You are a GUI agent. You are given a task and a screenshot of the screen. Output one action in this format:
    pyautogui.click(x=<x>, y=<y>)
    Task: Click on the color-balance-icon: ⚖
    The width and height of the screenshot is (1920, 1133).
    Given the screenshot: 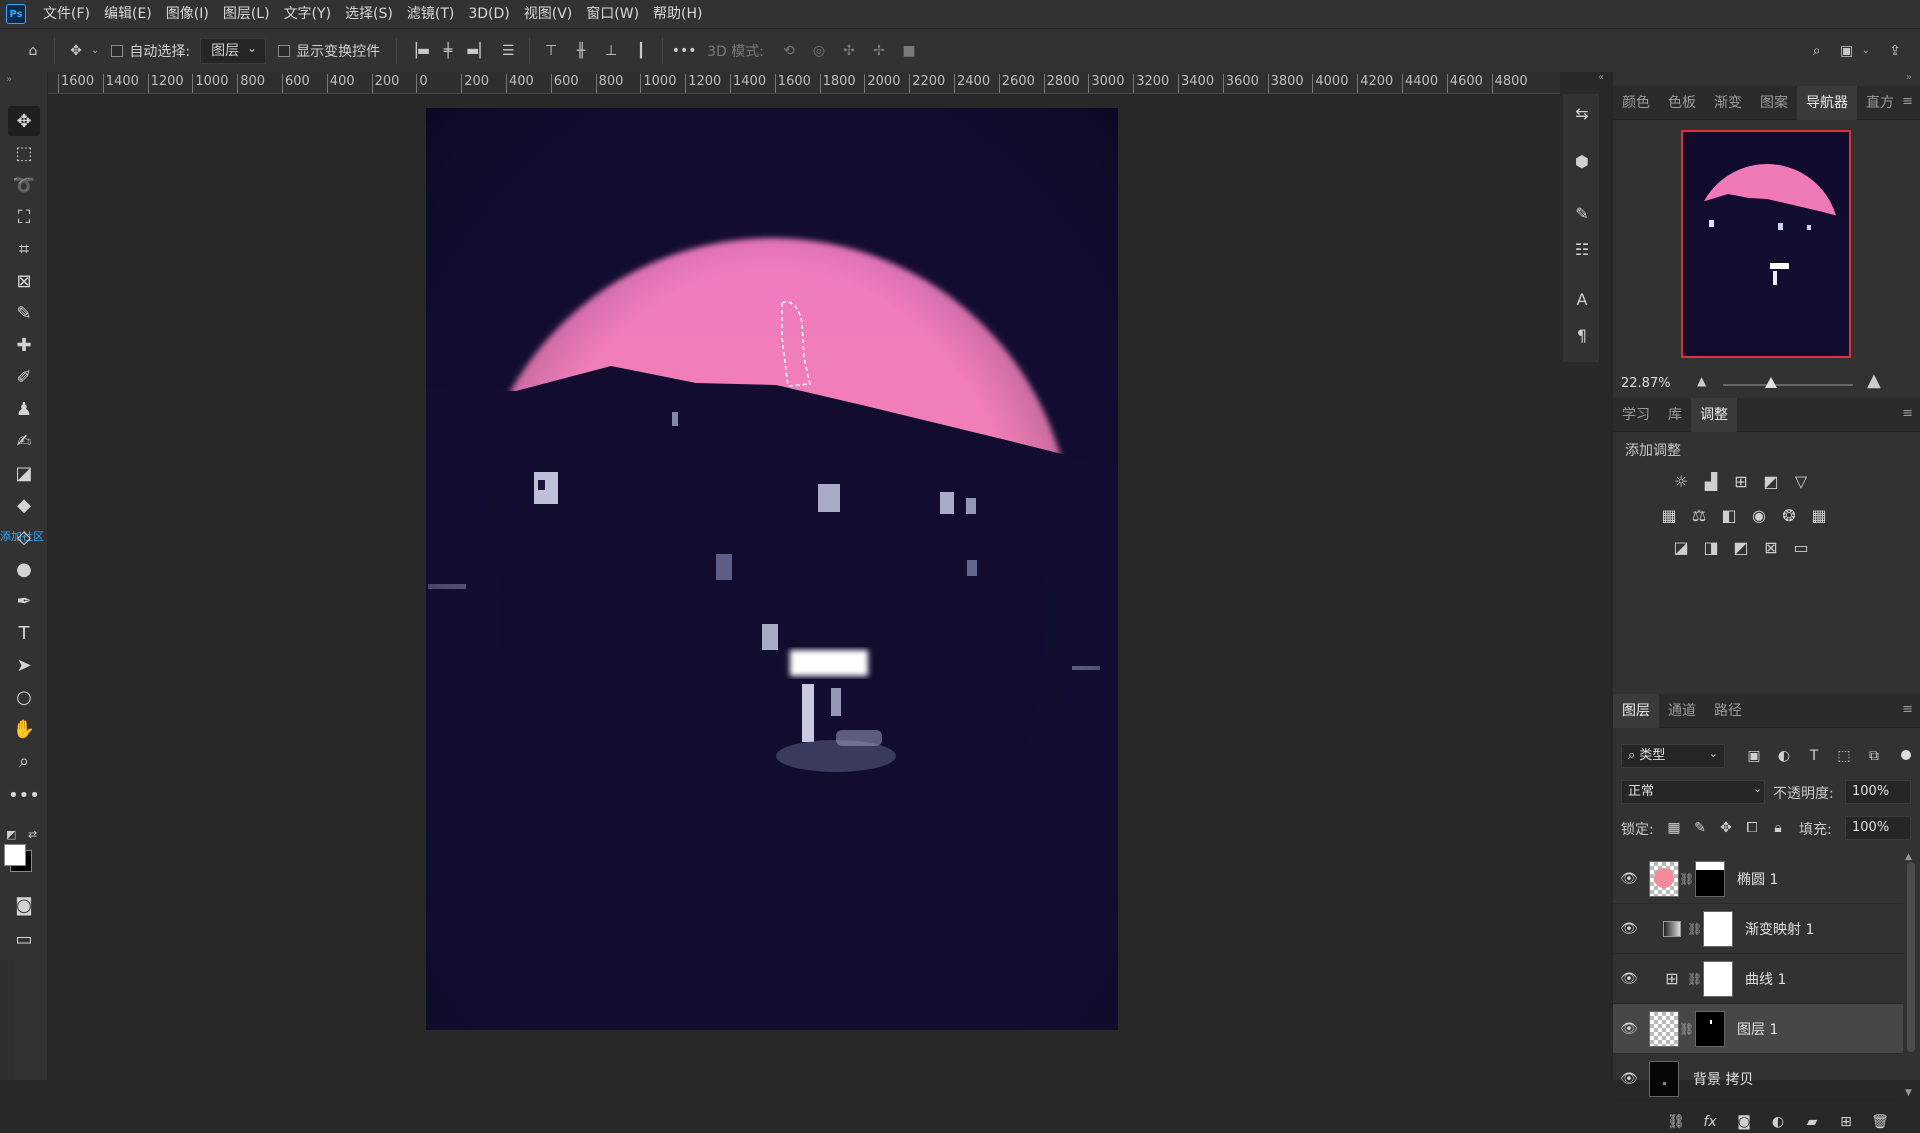 What is the action you would take?
    pyautogui.click(x=1699, y=515)
    